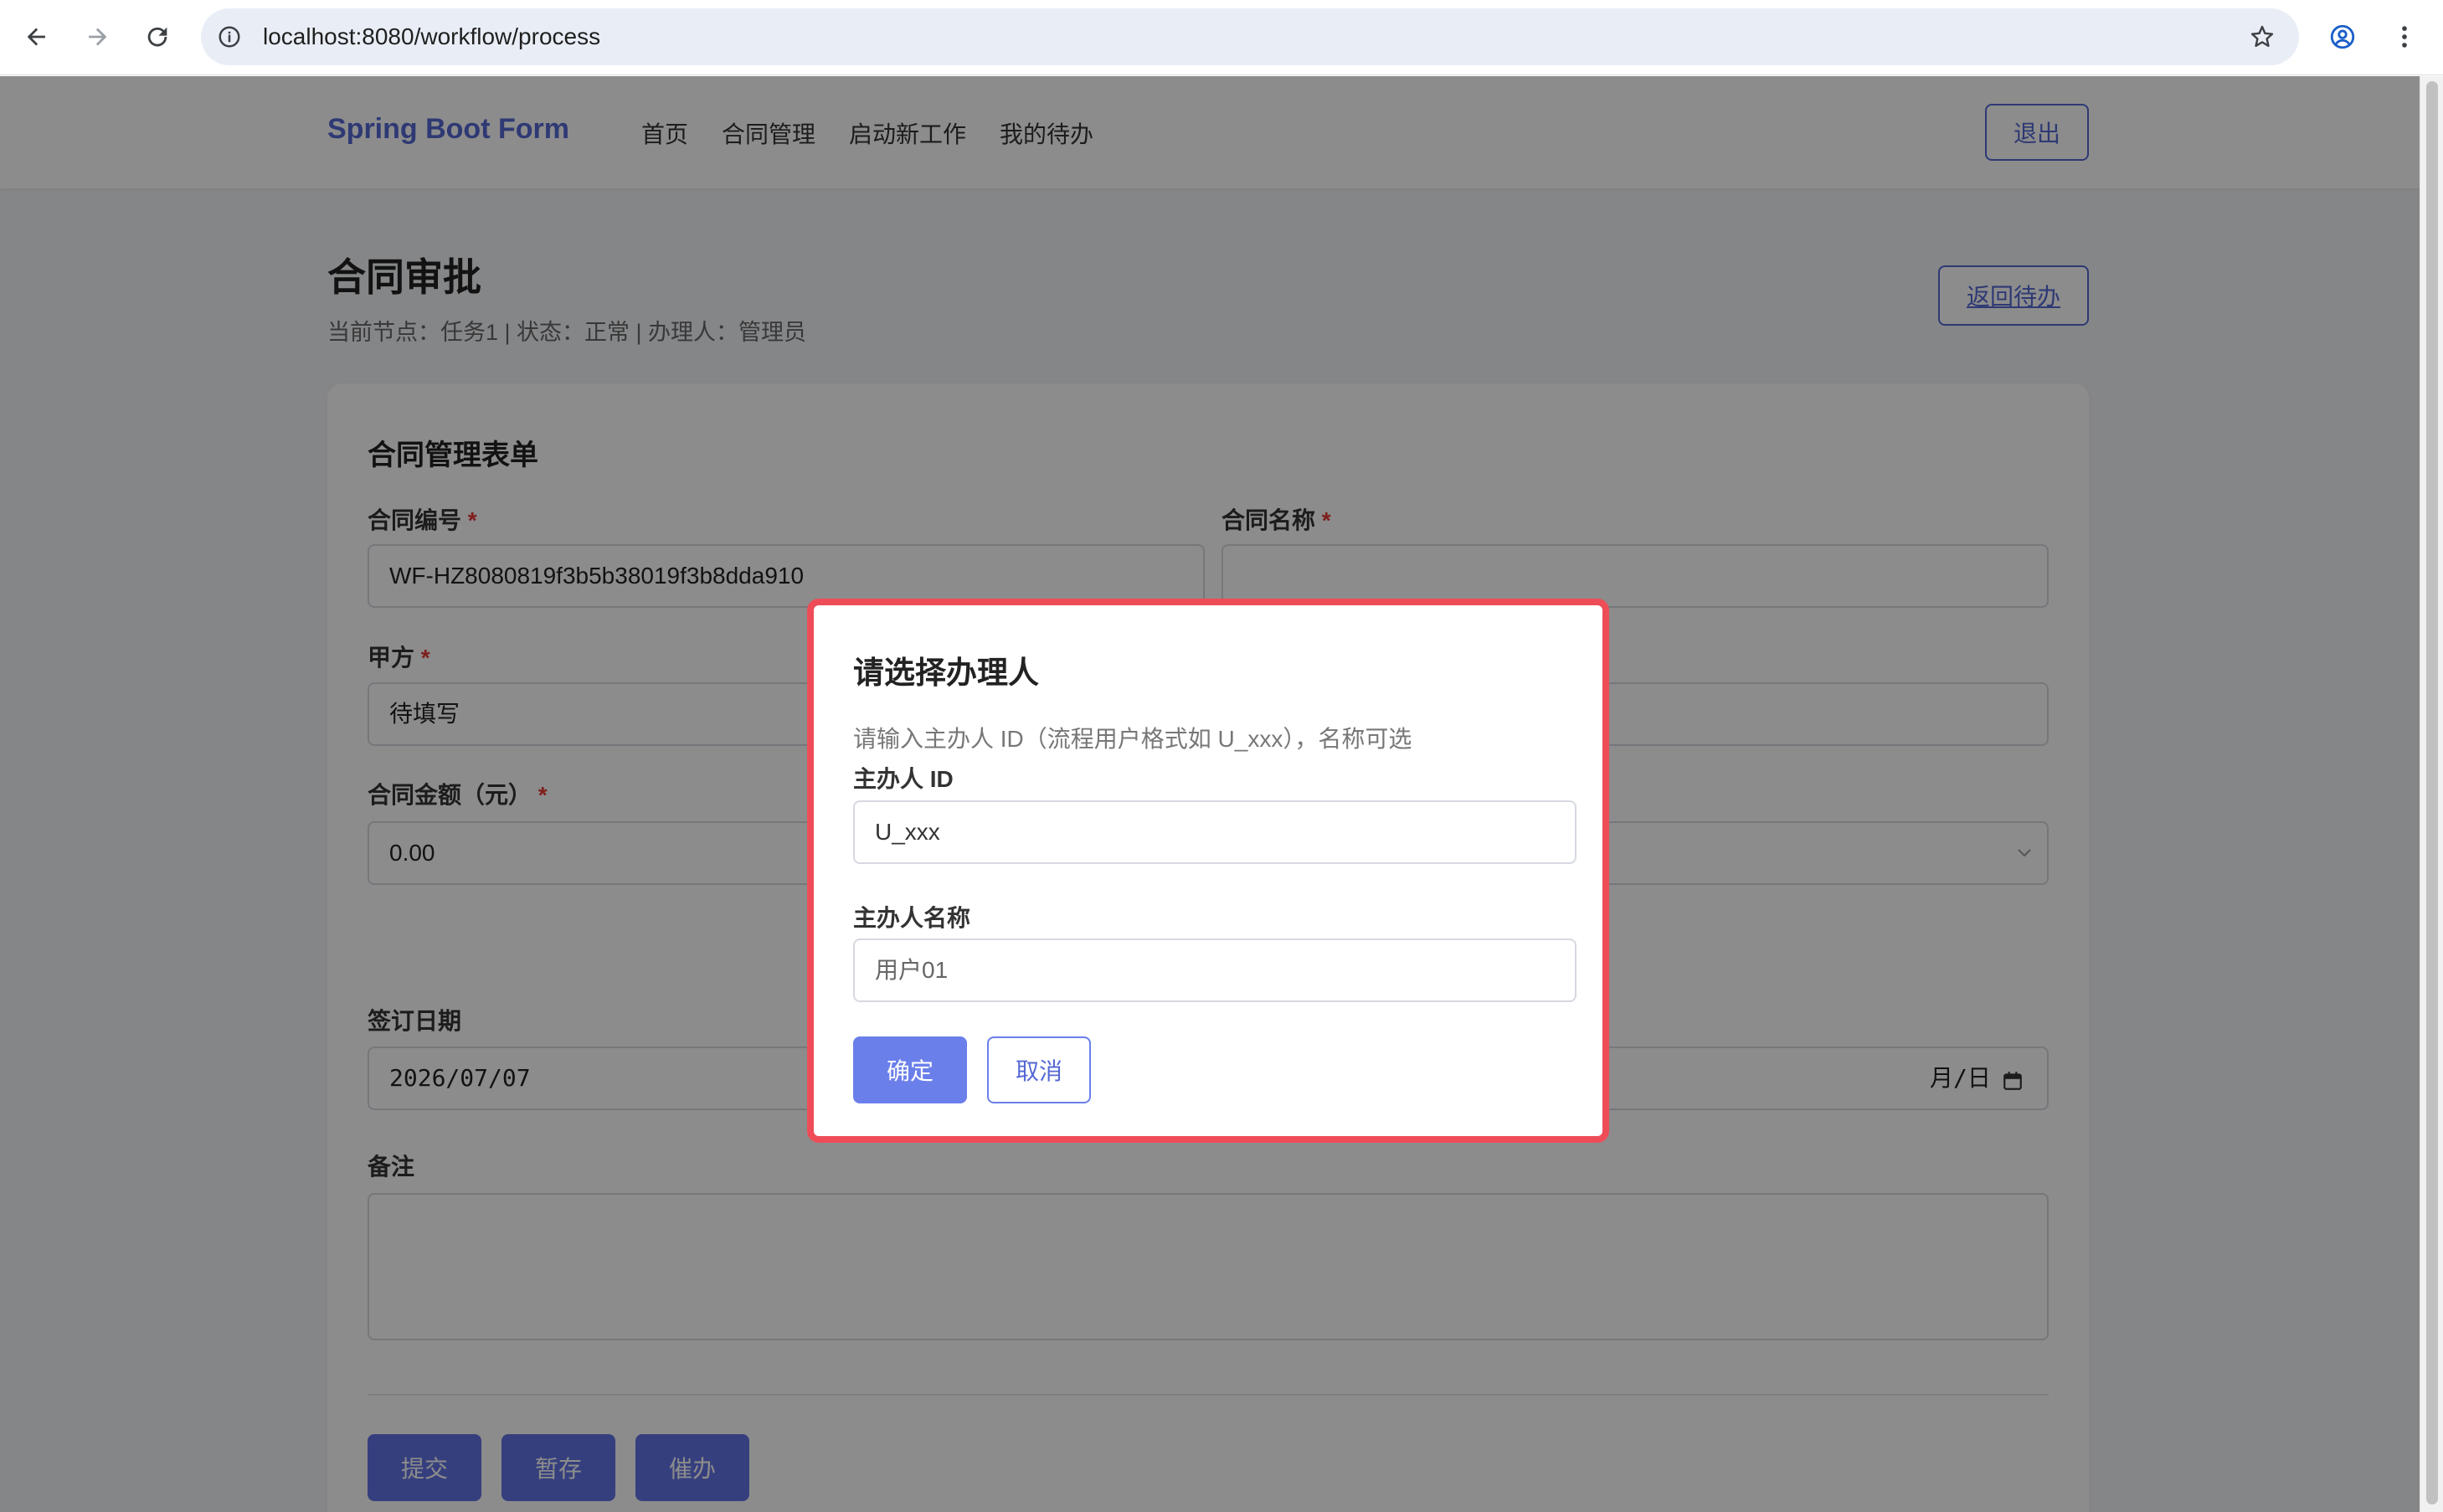  I want to click on reload-icon, so click(158, 36).